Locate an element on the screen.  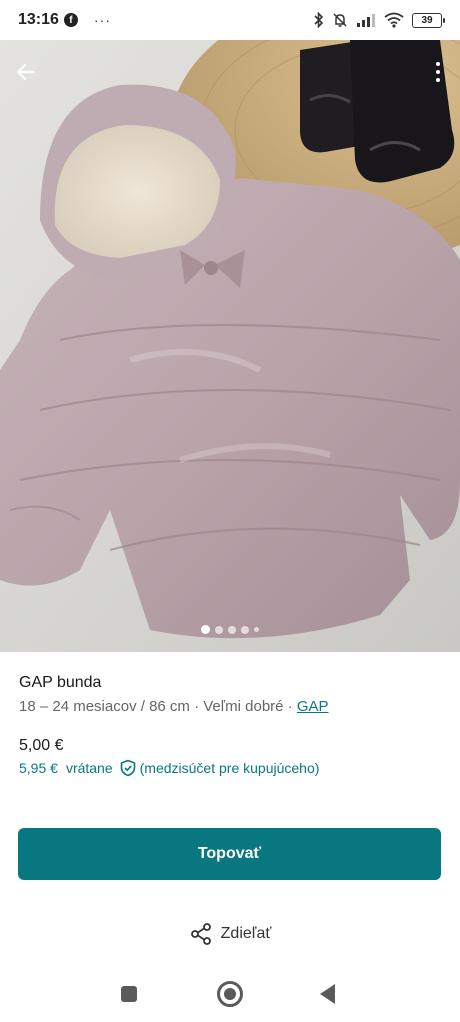
status-time: 13:16 is located at coordinates (38, 19).